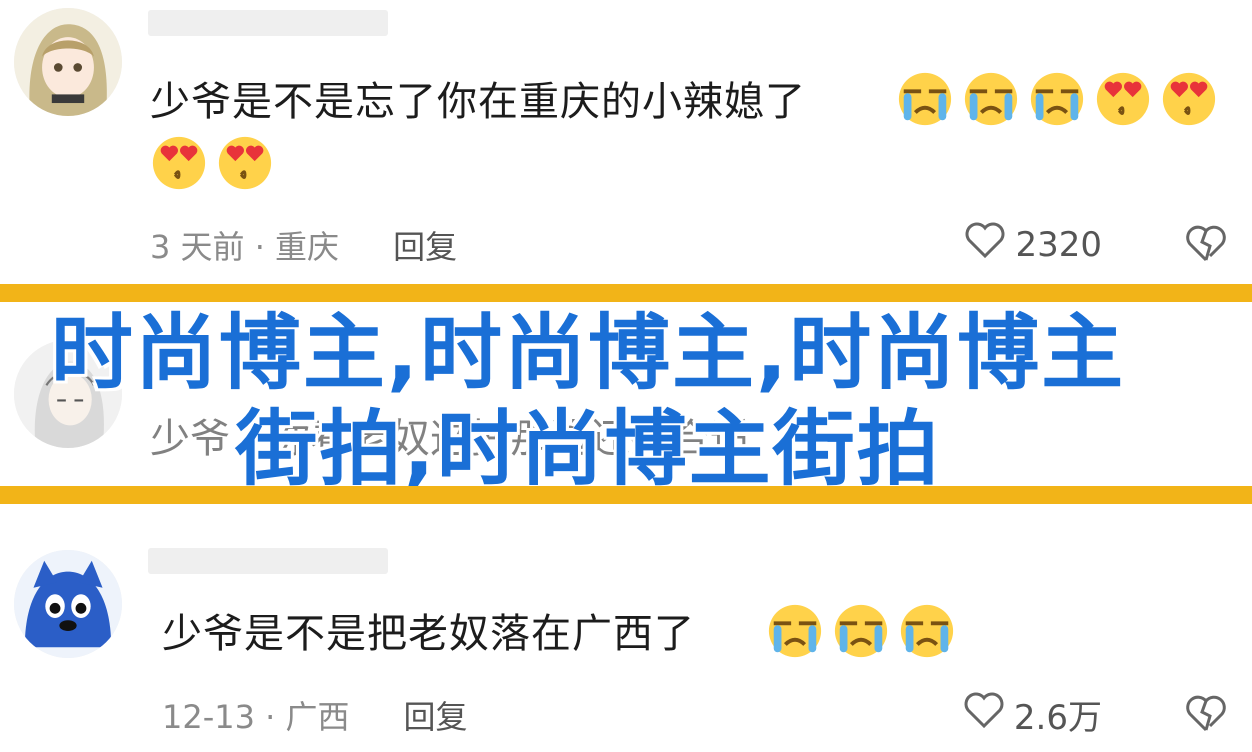 The height and width of the screenshot is (752, 1252). Describe the element at coordinates (245, 247) in the screenshot. I see `time-location: 3 天前 · 重庆` at that location.